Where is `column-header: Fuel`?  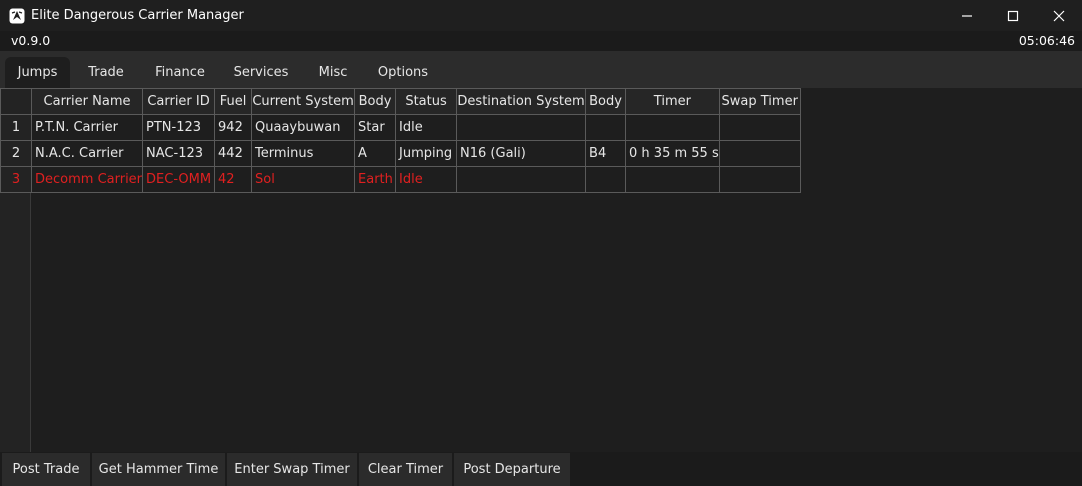
column-header: Fuel is located at coordinates (233, 101).